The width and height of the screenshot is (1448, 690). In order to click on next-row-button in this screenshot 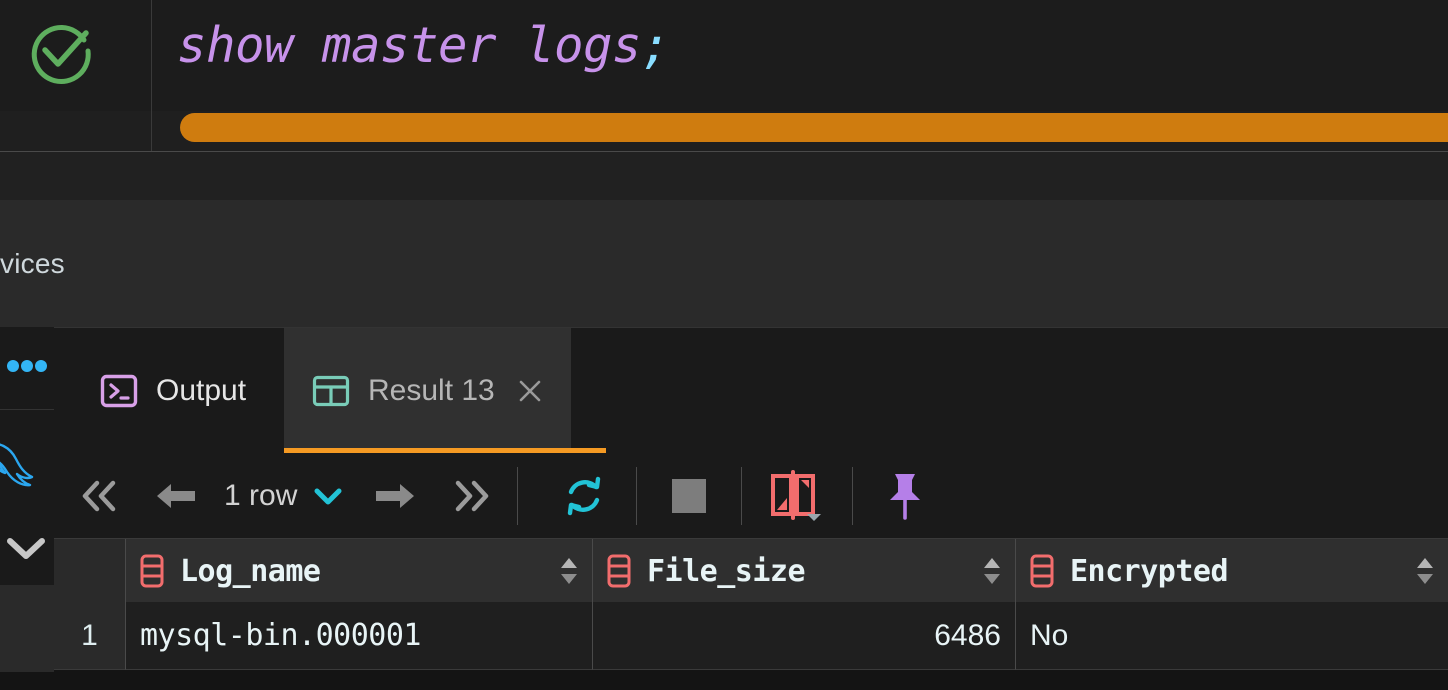, I will do `click(394, 496)`.